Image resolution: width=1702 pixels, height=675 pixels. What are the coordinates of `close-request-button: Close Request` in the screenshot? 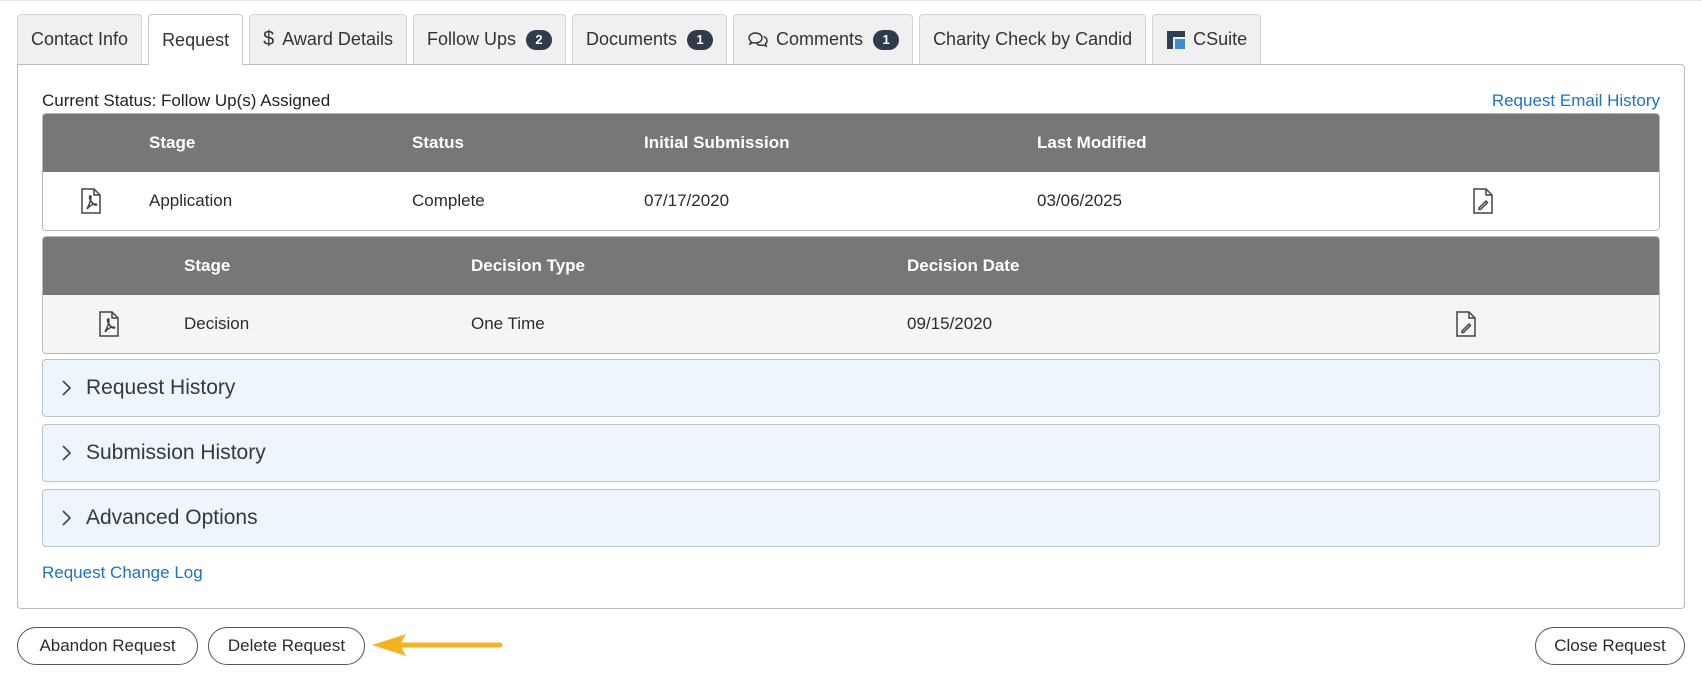 It's located at (1610, 646).